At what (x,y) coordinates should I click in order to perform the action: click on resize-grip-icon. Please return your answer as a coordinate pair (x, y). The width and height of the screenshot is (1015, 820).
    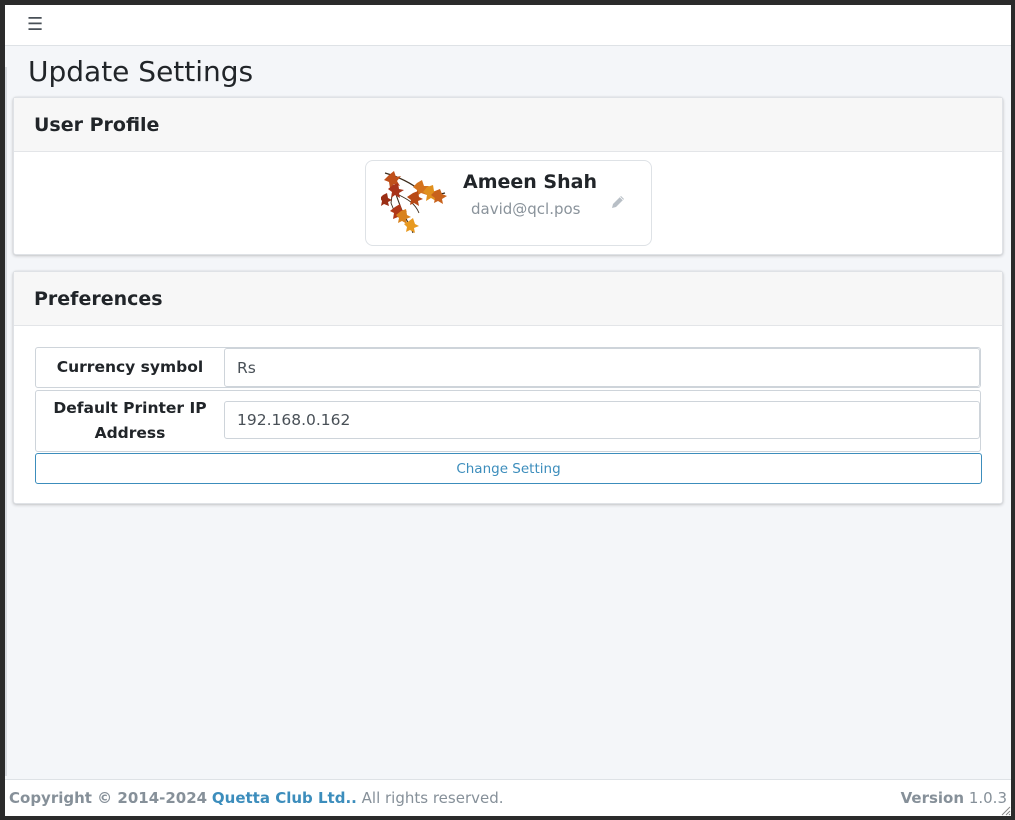
    Looking at the image, I should click on (1005, 810).